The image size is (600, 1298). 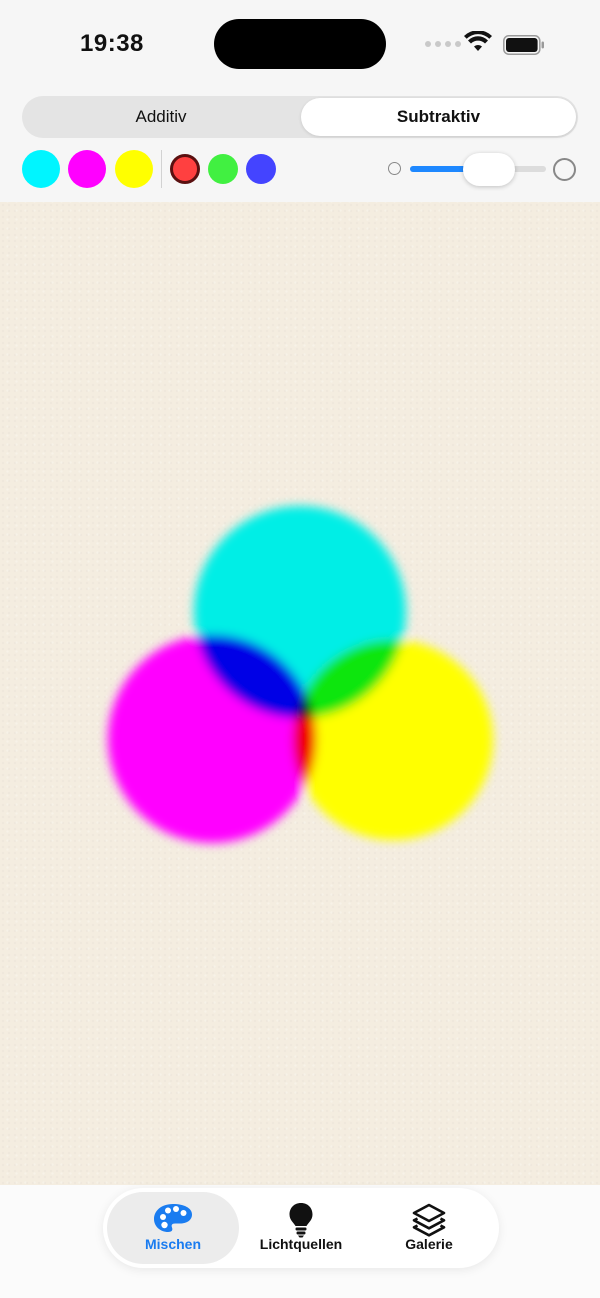 What do you see at coordinates (443, 44) in the screenshot?
I see `cellular-signal-icon` at bounding box center [443, 44].